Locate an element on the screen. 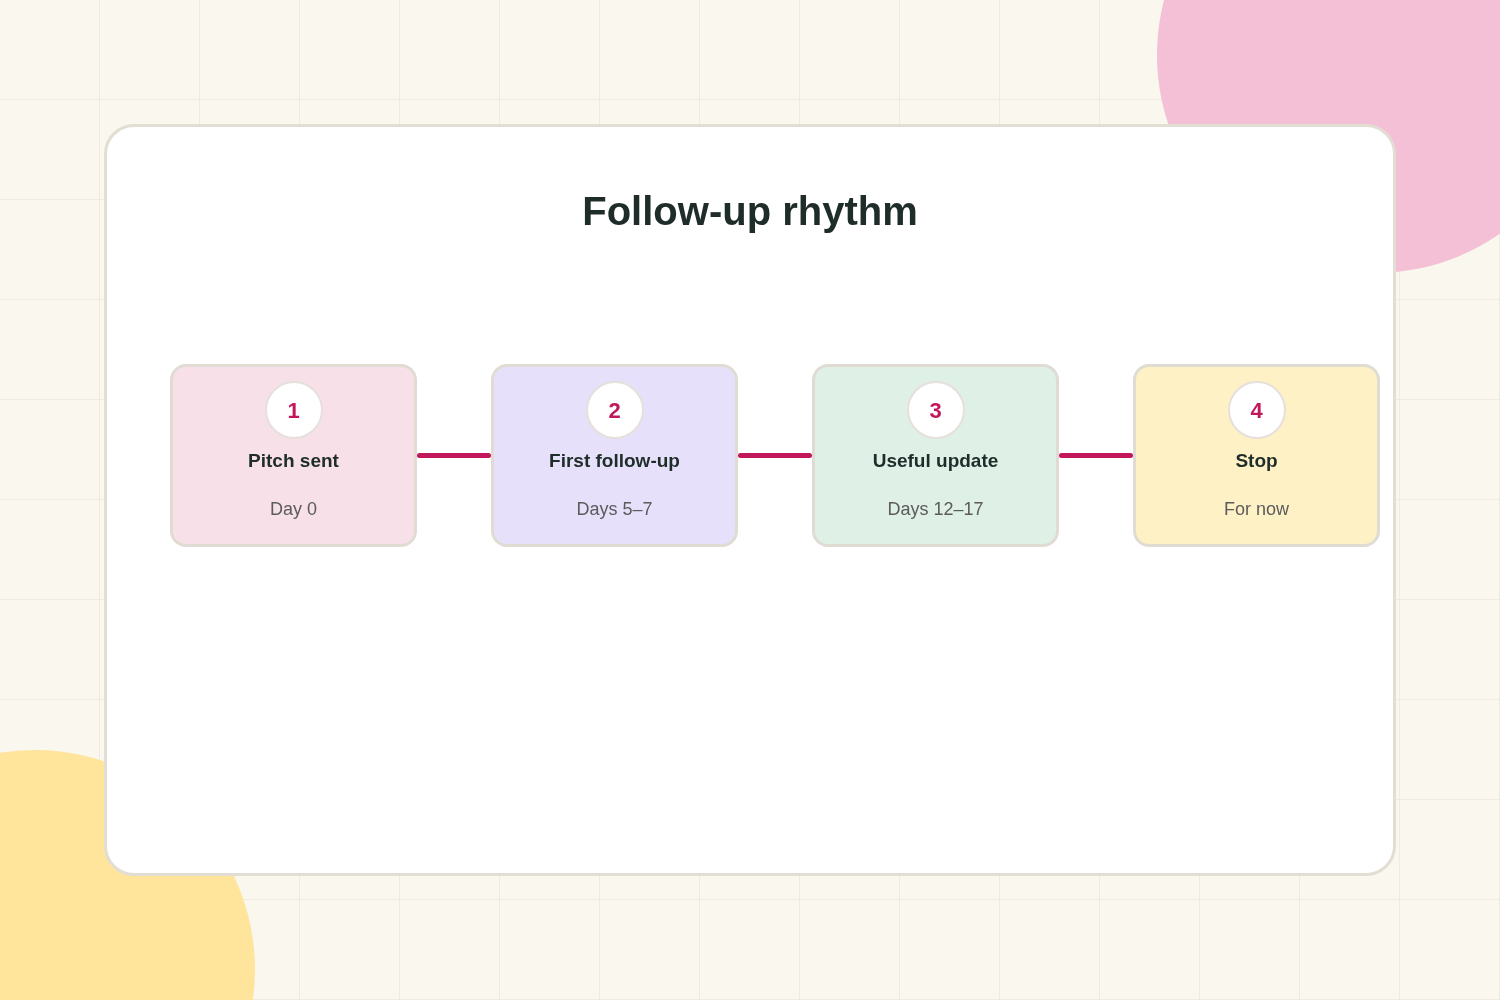 Image resolution: width=1500 pixels, height=1000 pixels. step-subtitle: For now is located at coordinates (1256, 509).